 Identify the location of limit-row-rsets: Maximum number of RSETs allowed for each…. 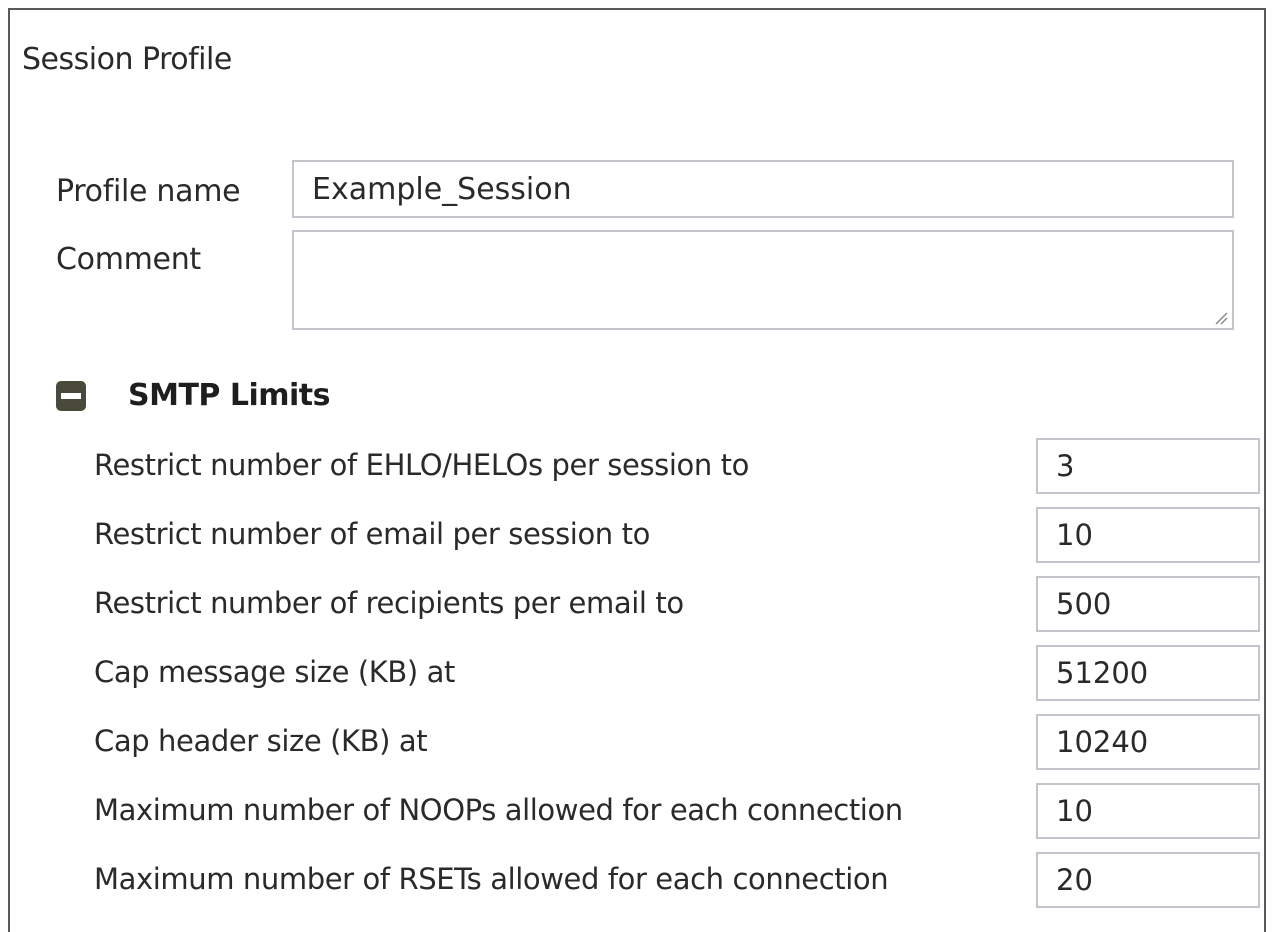
(679, 881).